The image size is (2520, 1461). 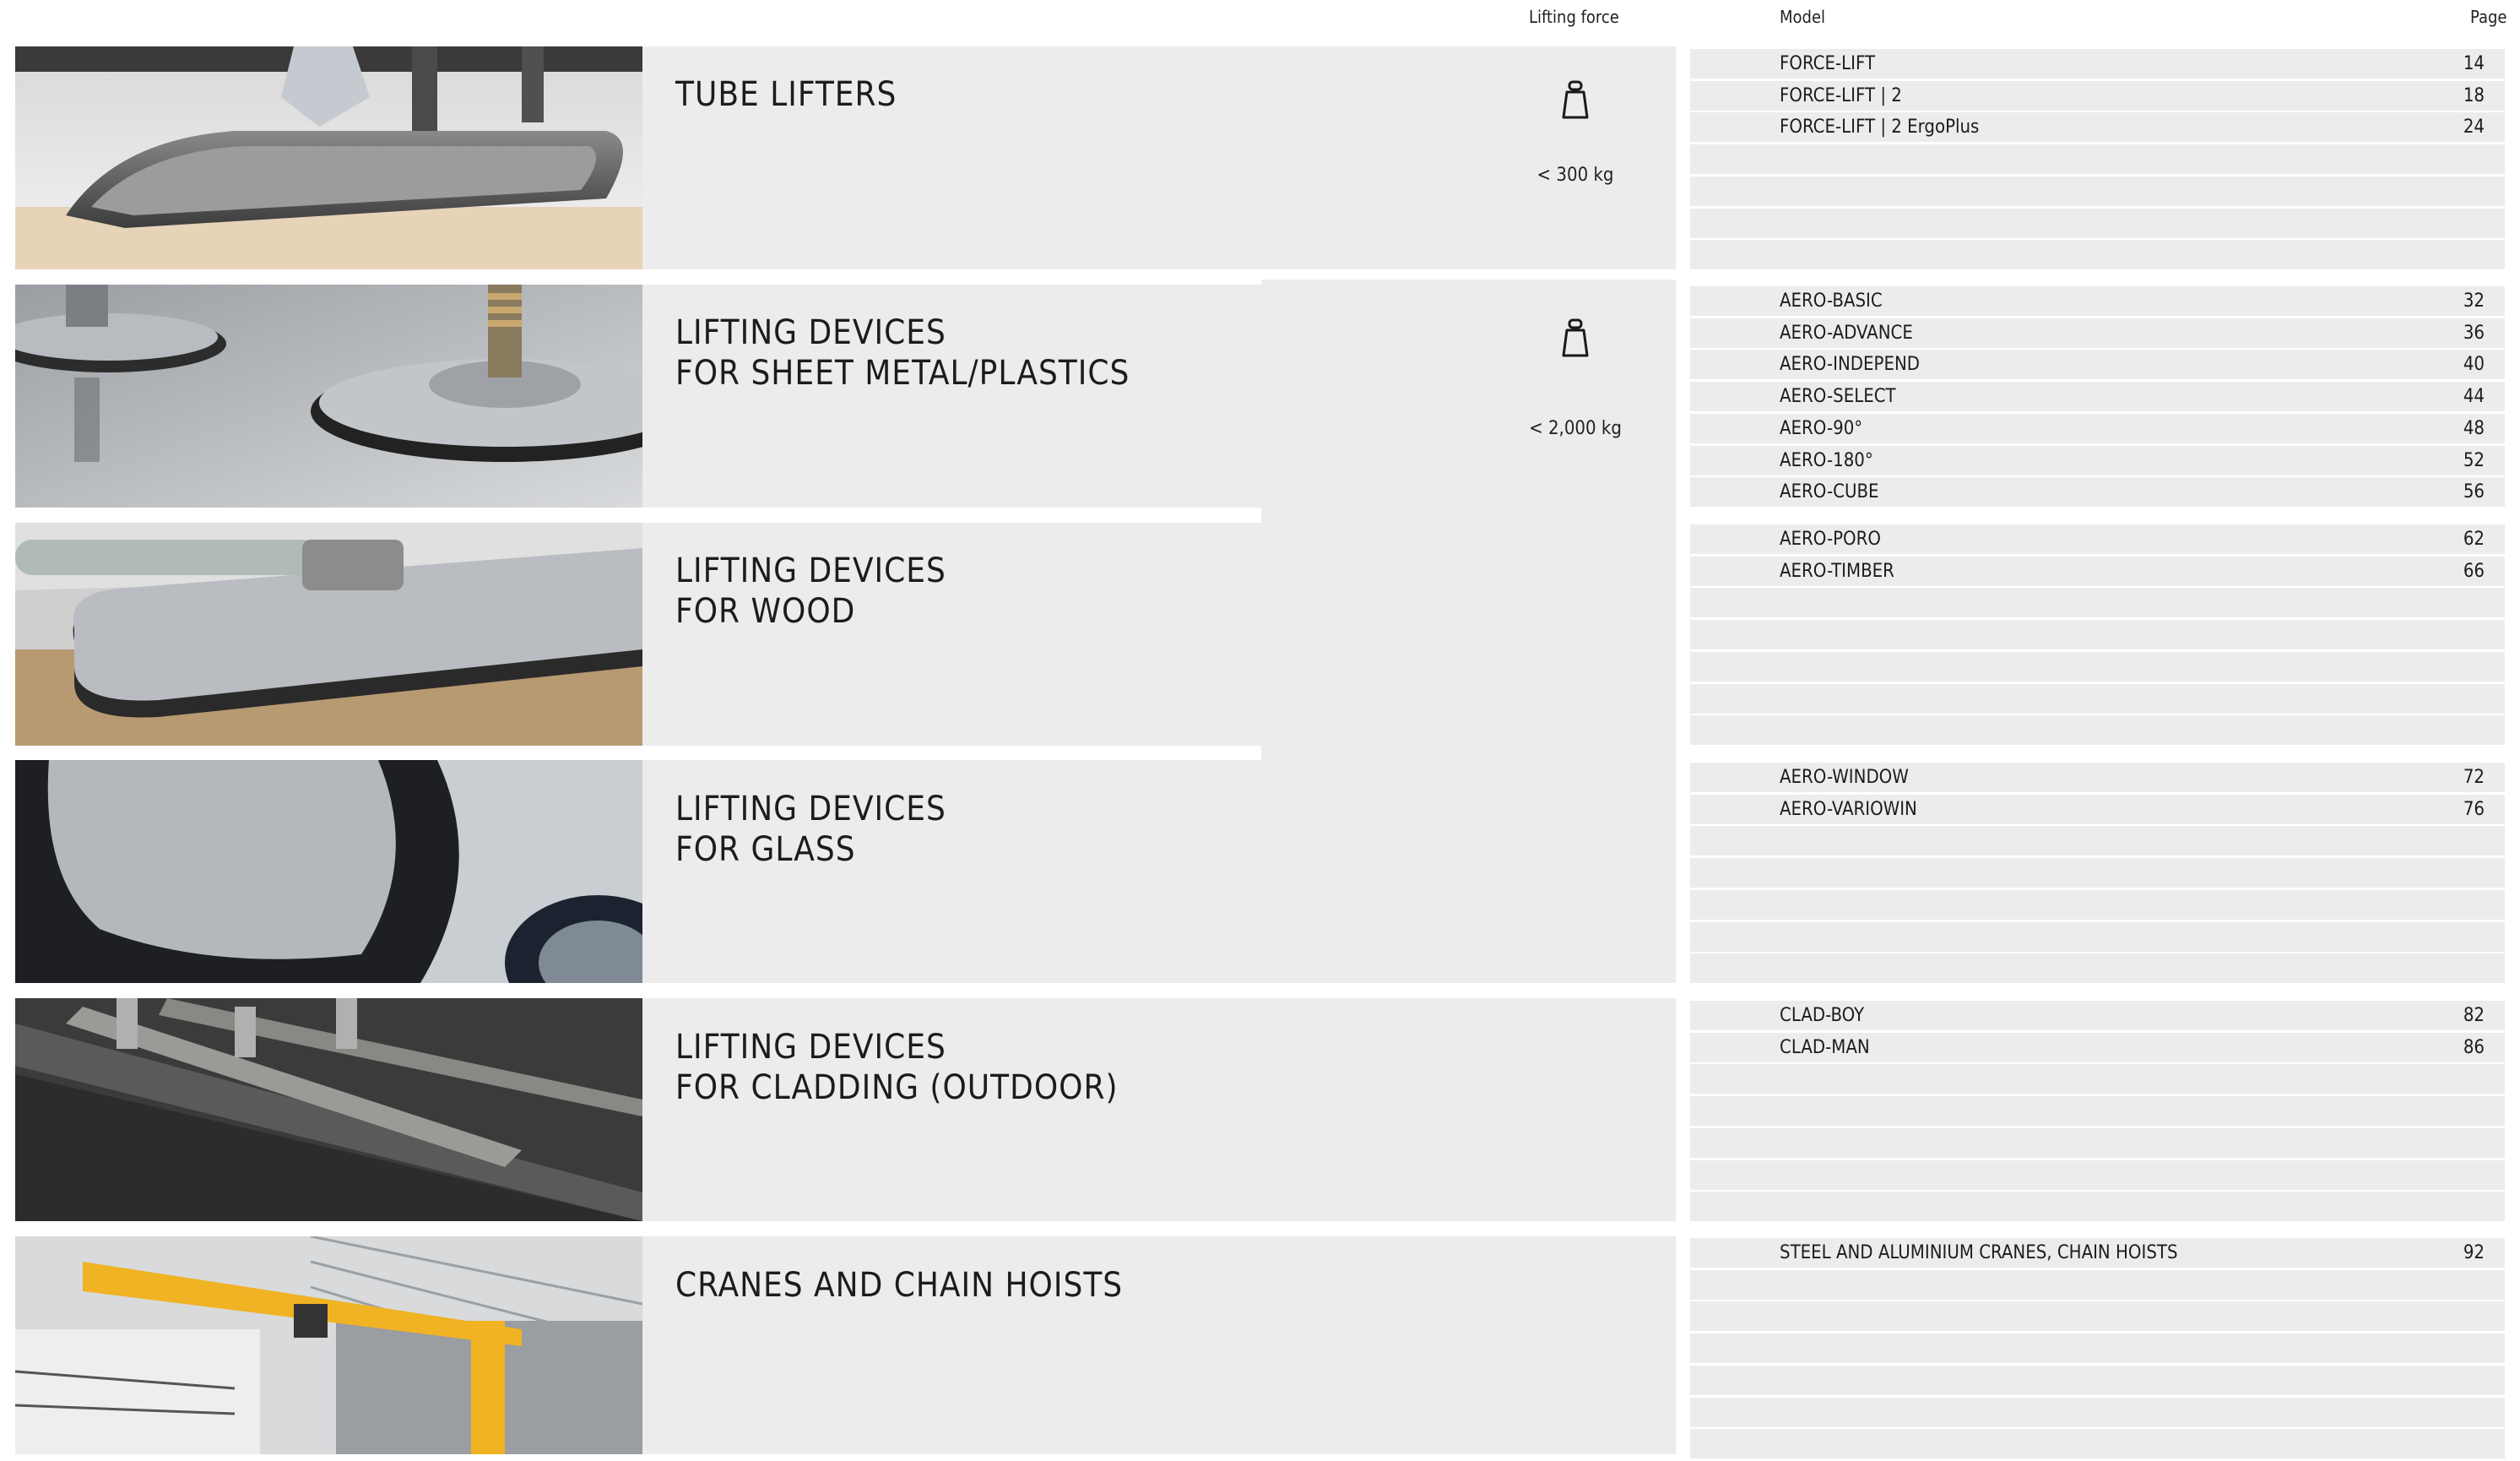 What do you see at coordinates (2097, 428) in the screenshot?
I see `table-row: AERO-90° 48` at bounding box center [2097, 428].